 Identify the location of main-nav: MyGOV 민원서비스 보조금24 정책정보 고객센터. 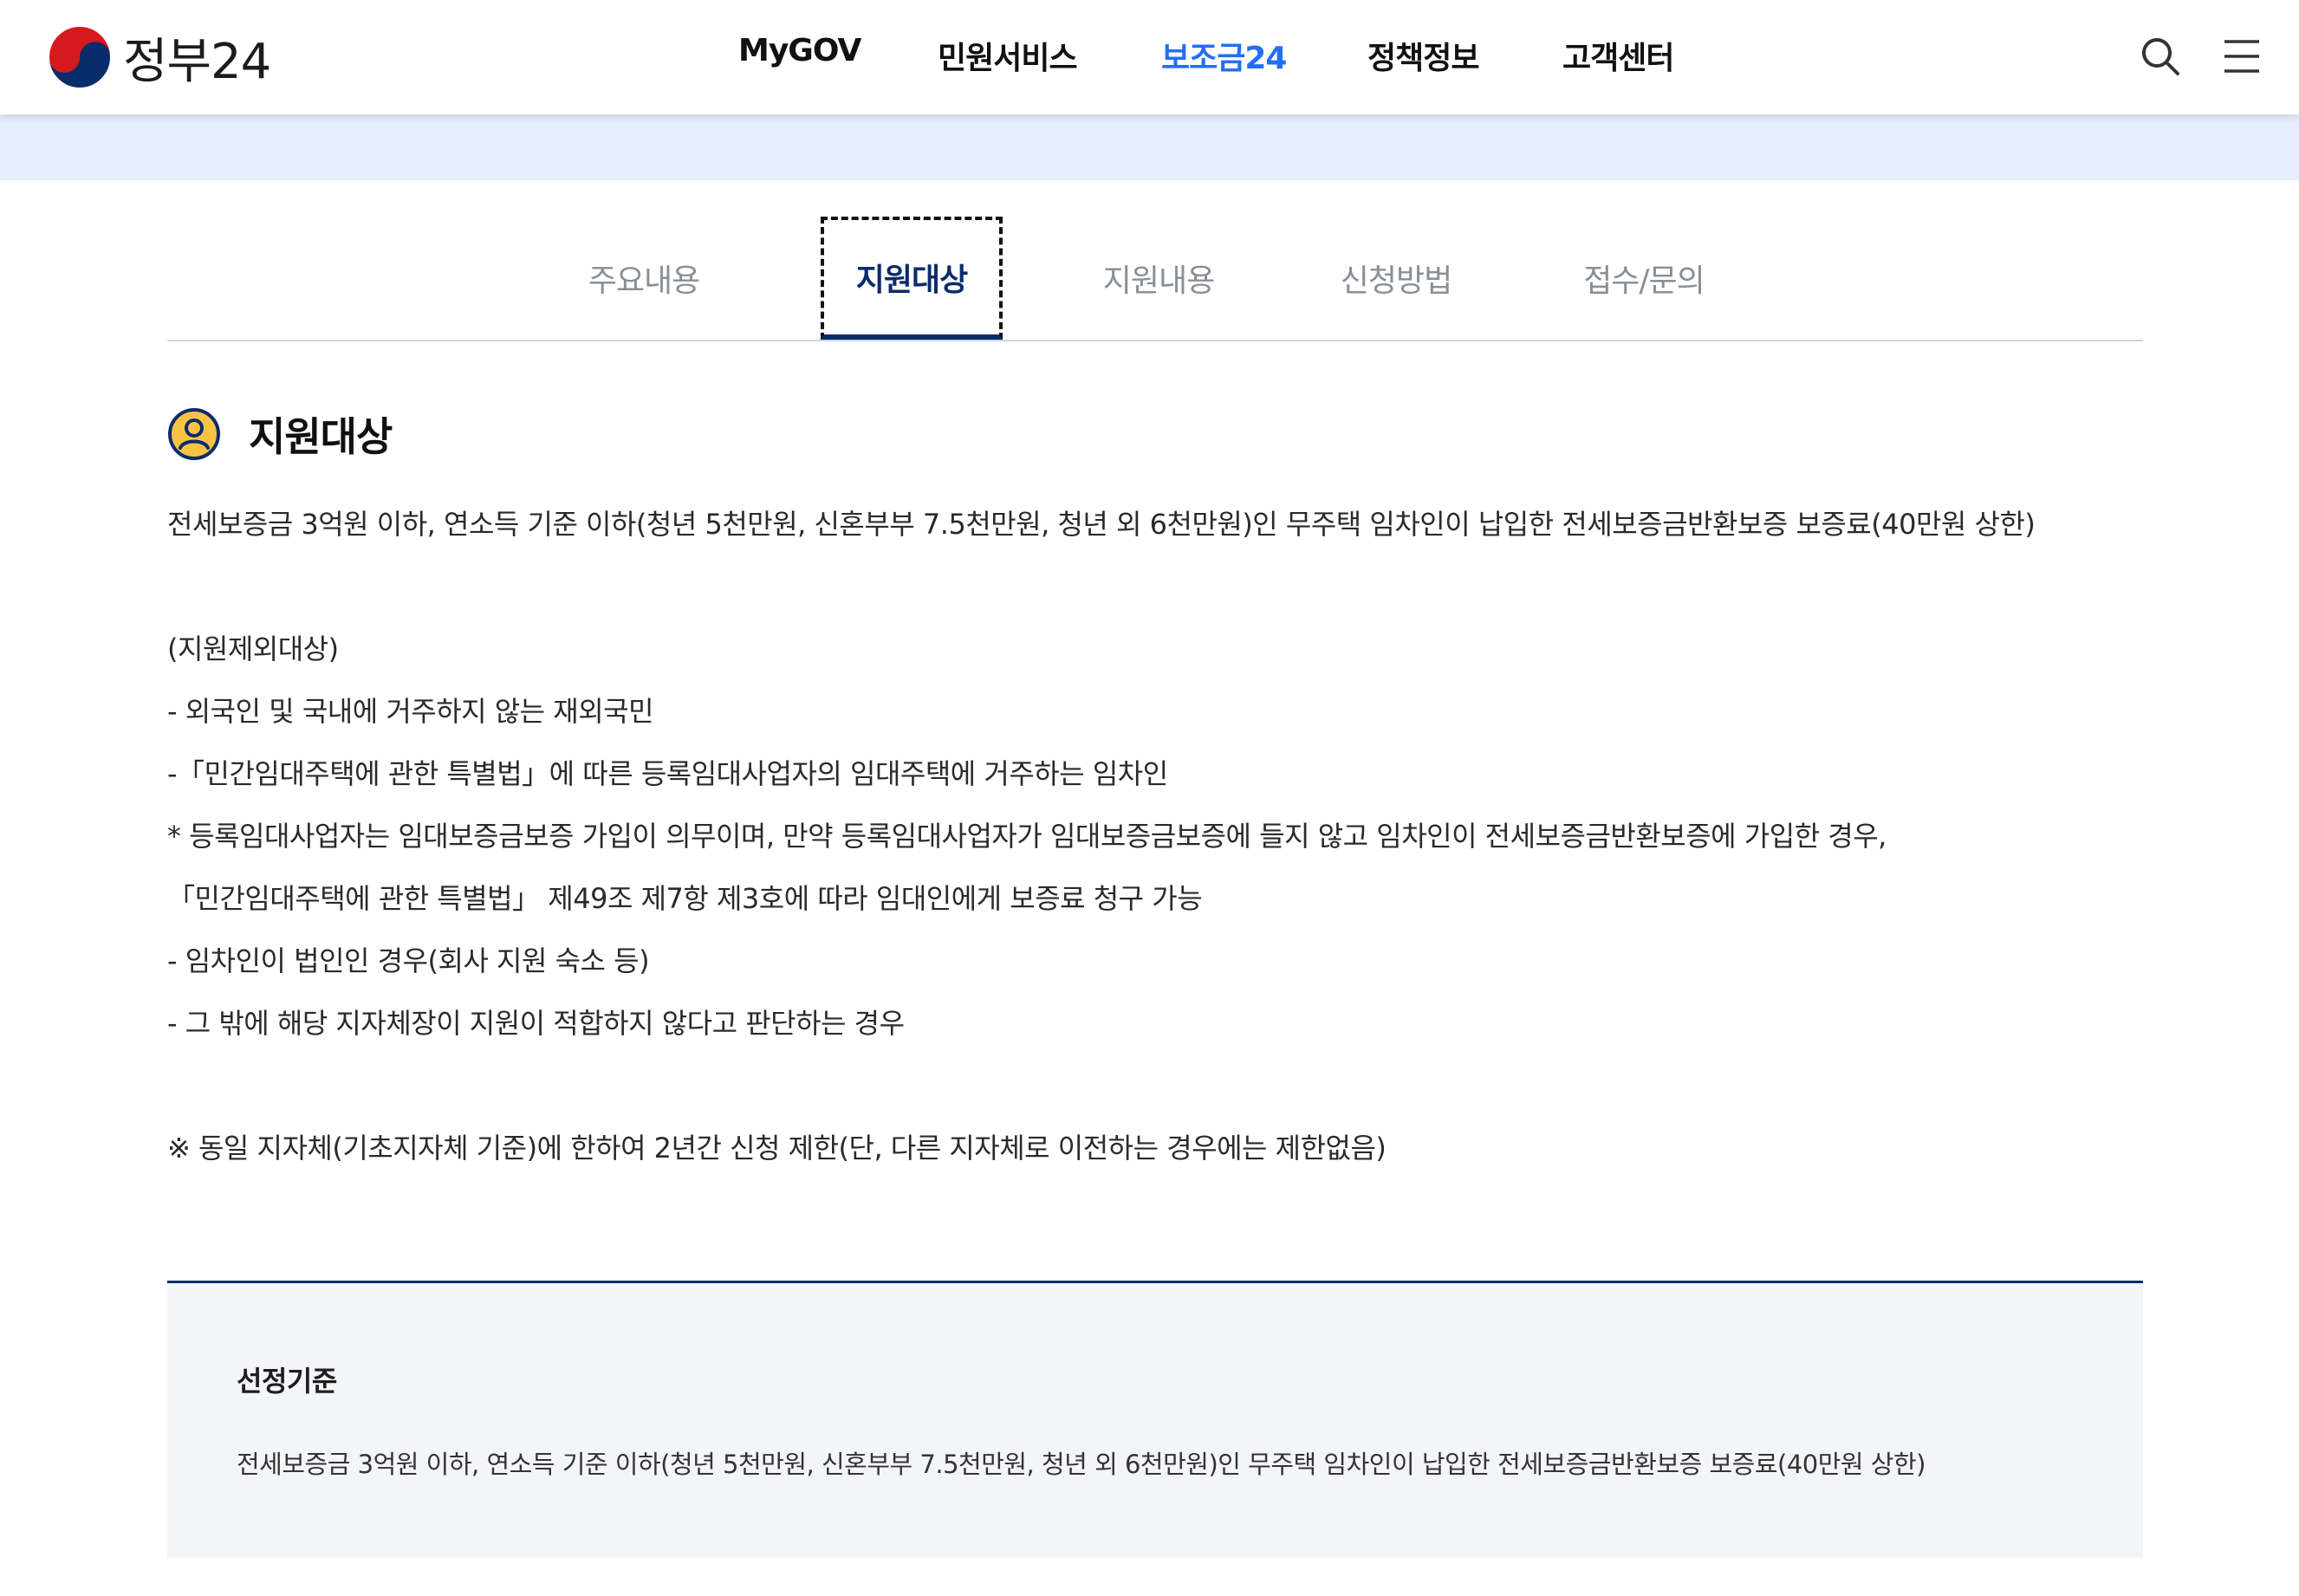
(1149, 57).